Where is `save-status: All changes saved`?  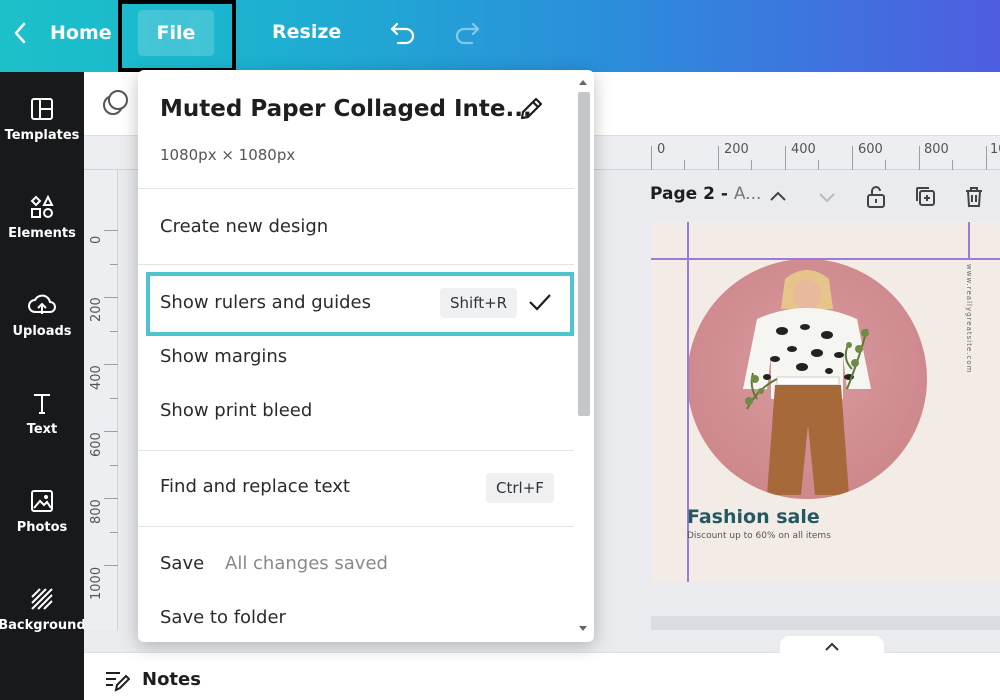 save-status: All changes saved is located at coordinates (306, 563).